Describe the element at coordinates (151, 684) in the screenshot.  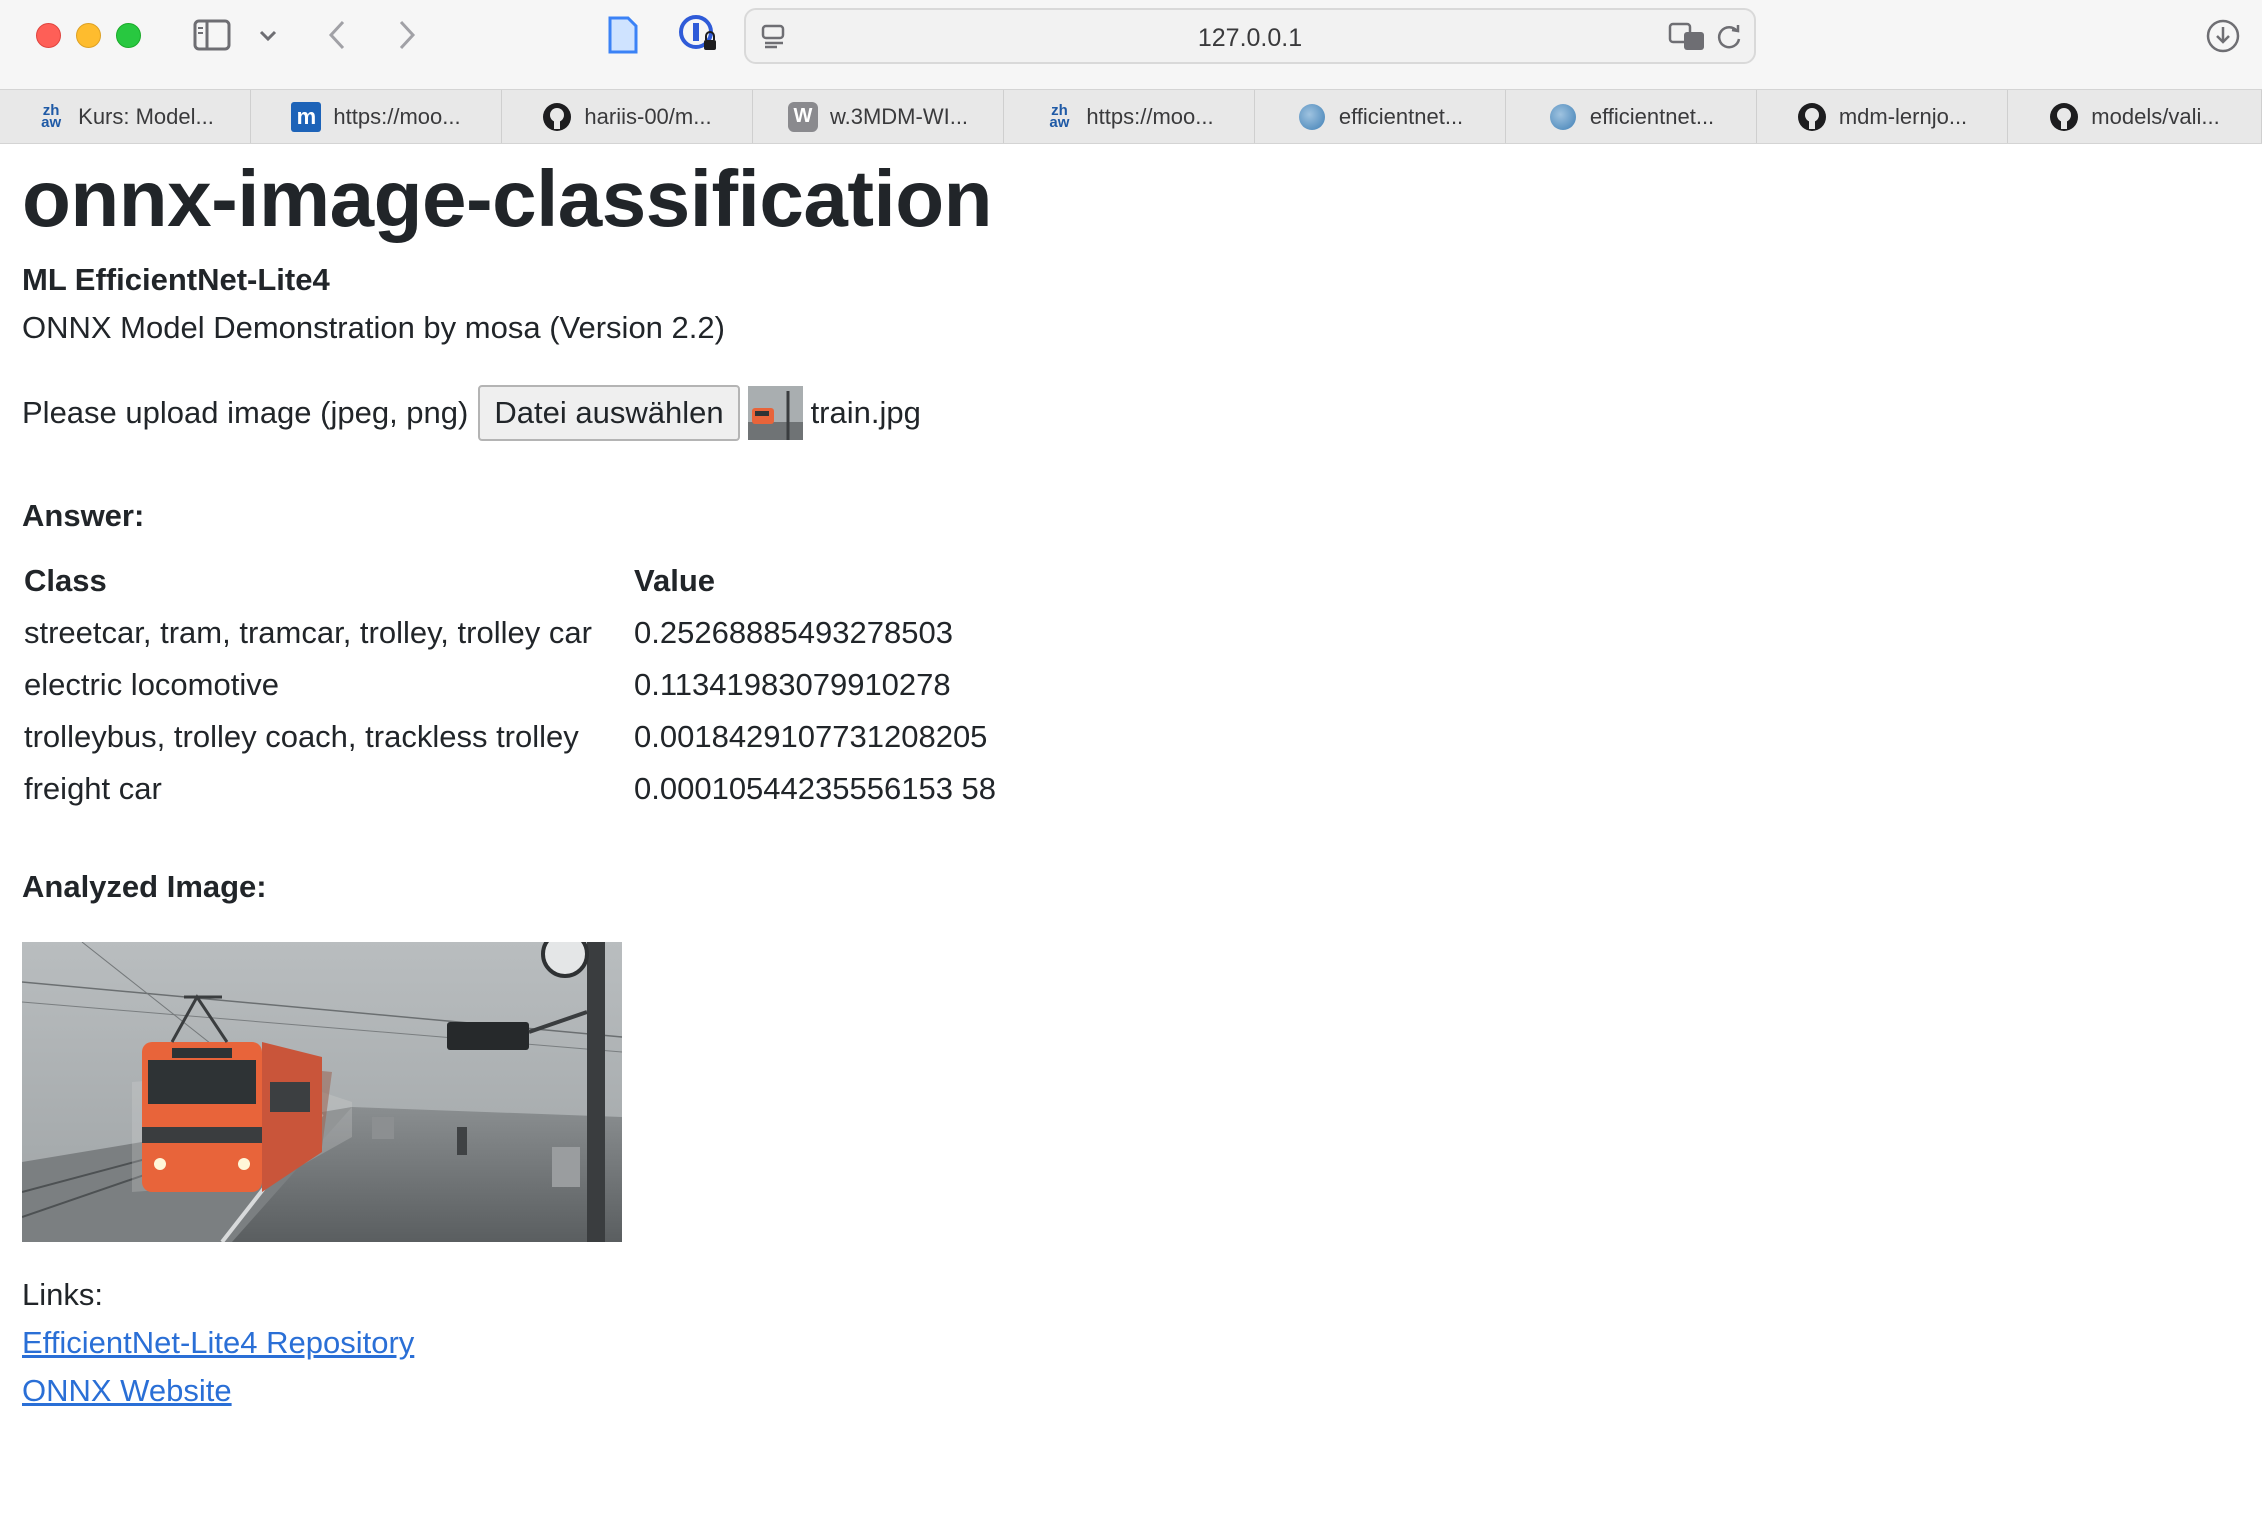
I see `class-cell: electric locomotive` at that location.